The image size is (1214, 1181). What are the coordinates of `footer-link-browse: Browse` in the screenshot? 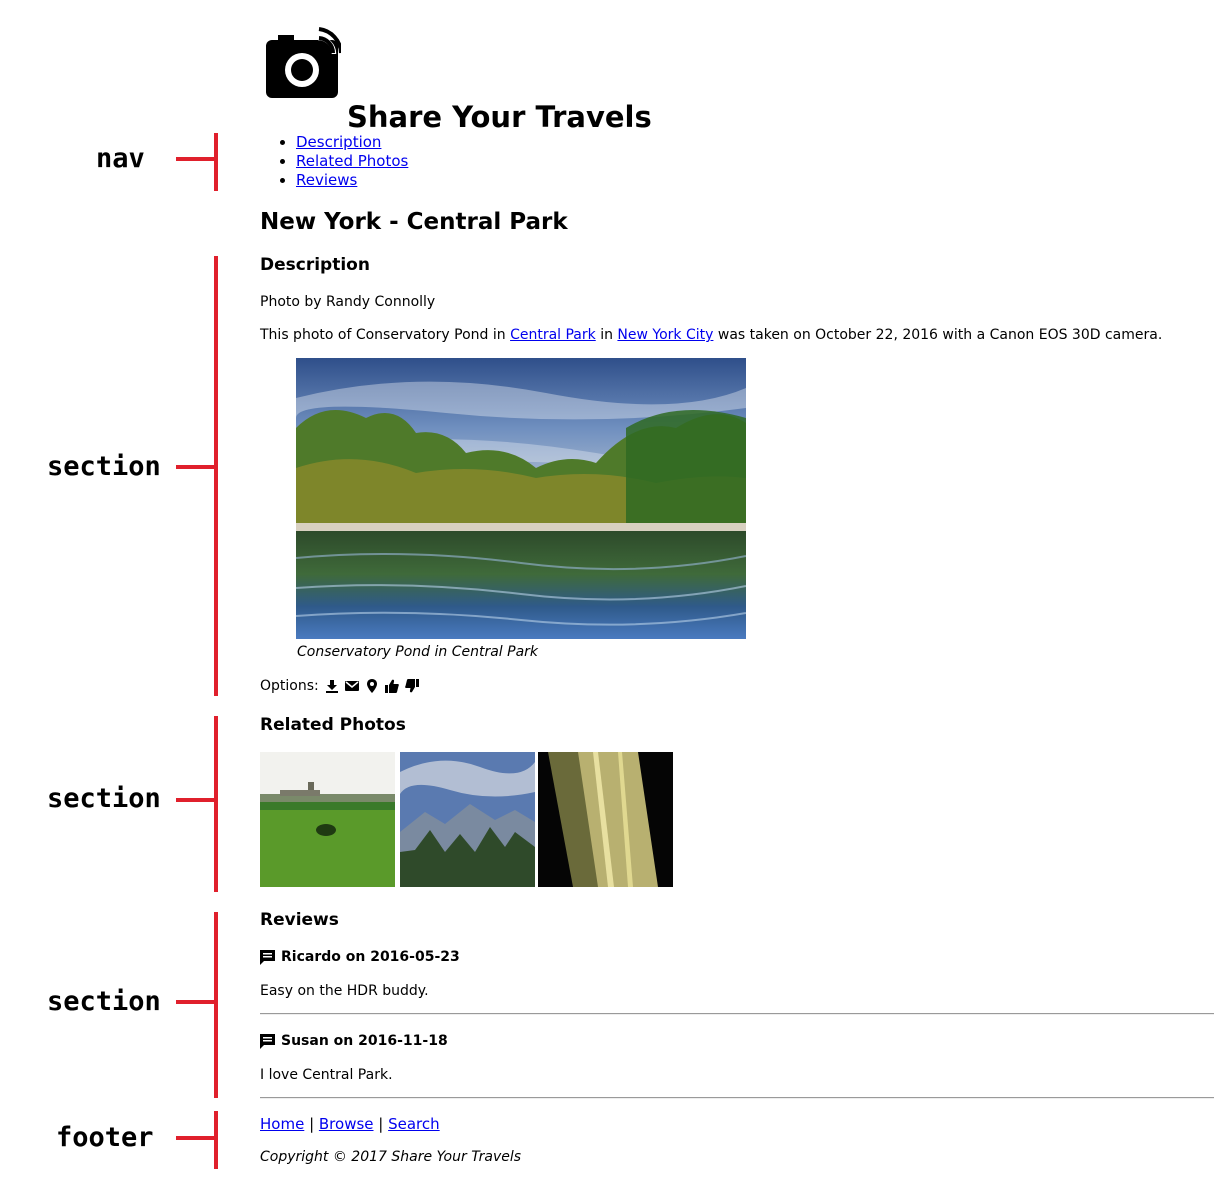 It's located at (346, 1124).